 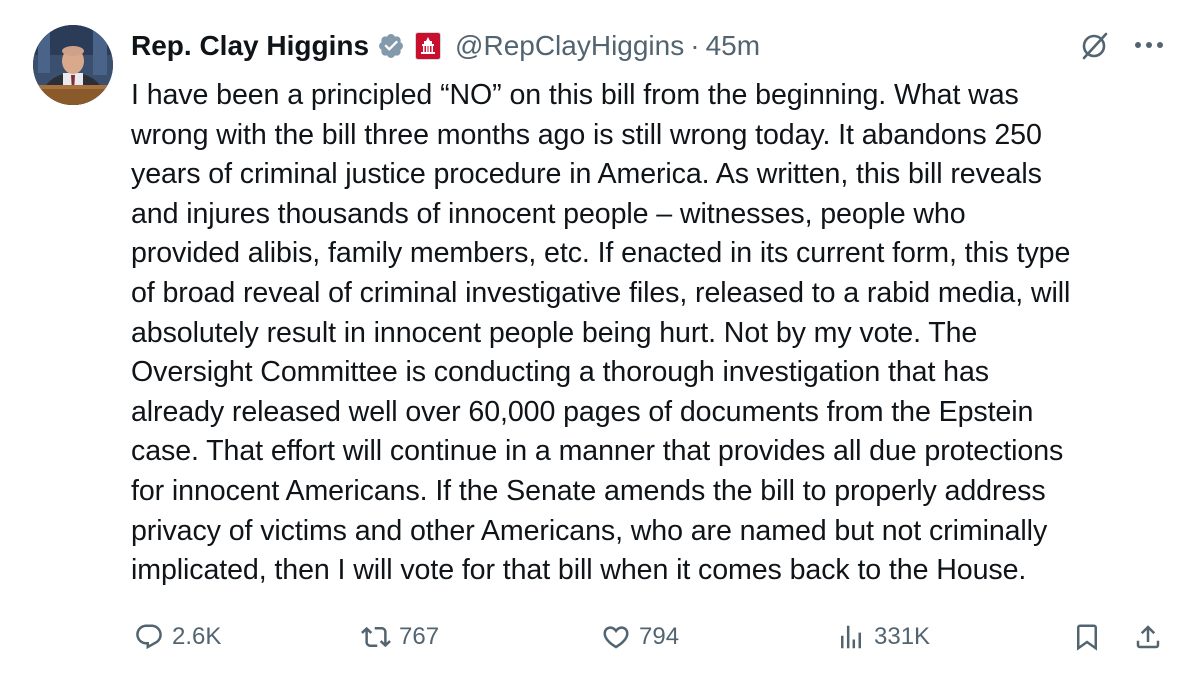 What do you see at coordinates (149, 637) in the screenshot?
I see `reply-icon` at bounding box center [149, 637].